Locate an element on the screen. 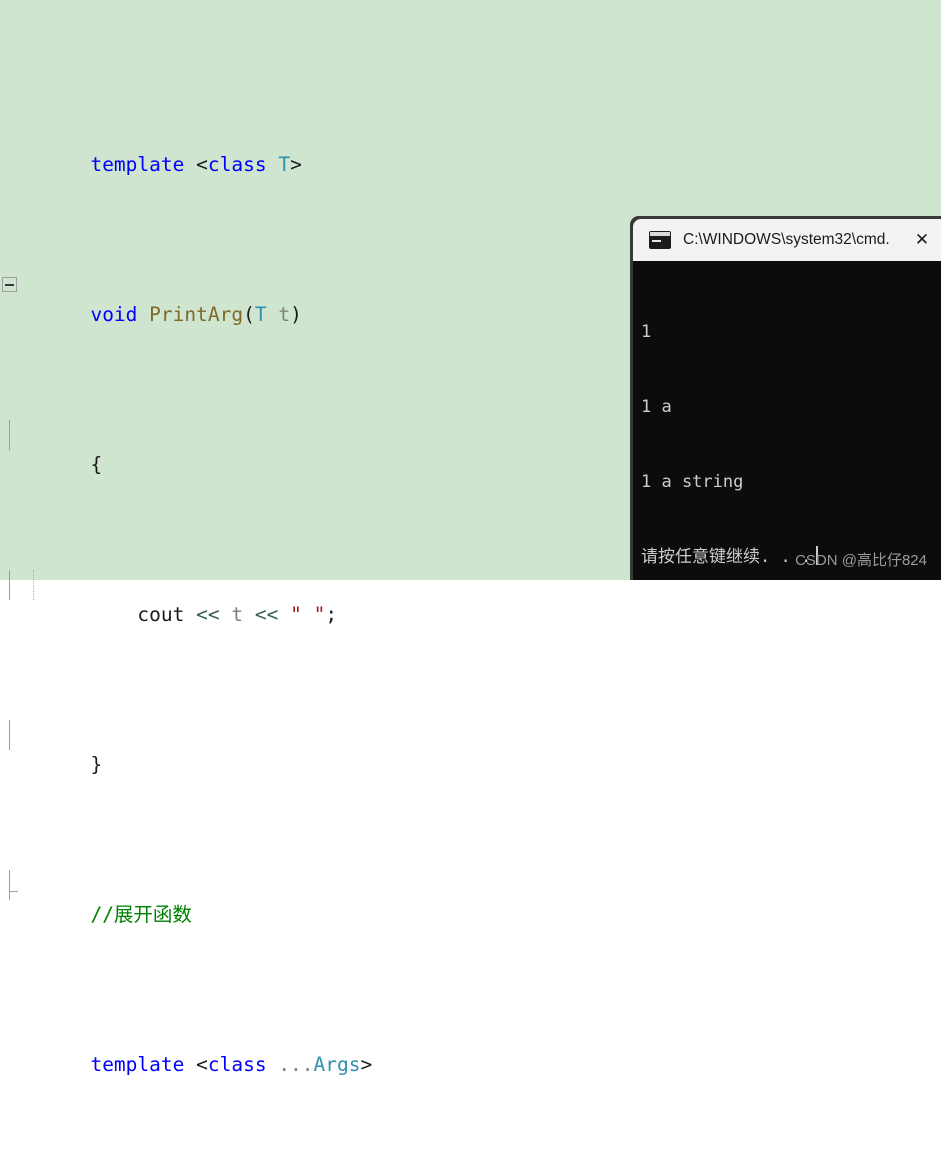 The image size is (941, 1160). console-output-line: 1 a string is located at coordinates (692, 482).